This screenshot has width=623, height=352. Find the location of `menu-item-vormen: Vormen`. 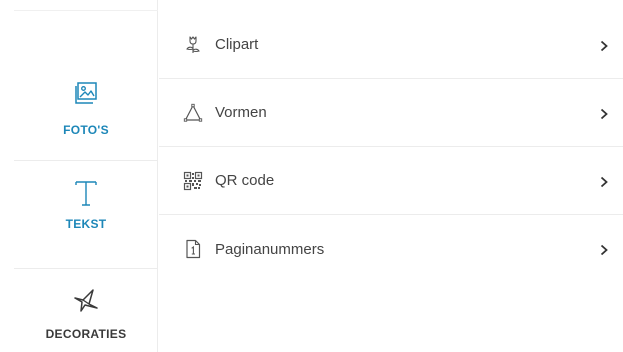

menu-item-vormen: Vormen is located at coordinates (391, 113).